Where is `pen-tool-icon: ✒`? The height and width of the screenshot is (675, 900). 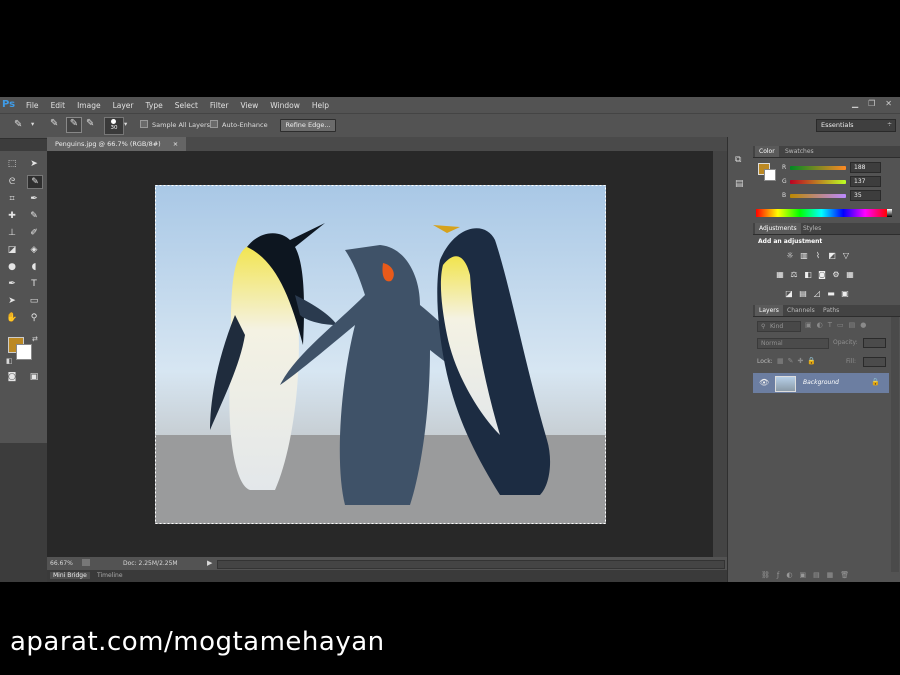 pen-tool-icon: ✒ is located at coordinates (12, 284).